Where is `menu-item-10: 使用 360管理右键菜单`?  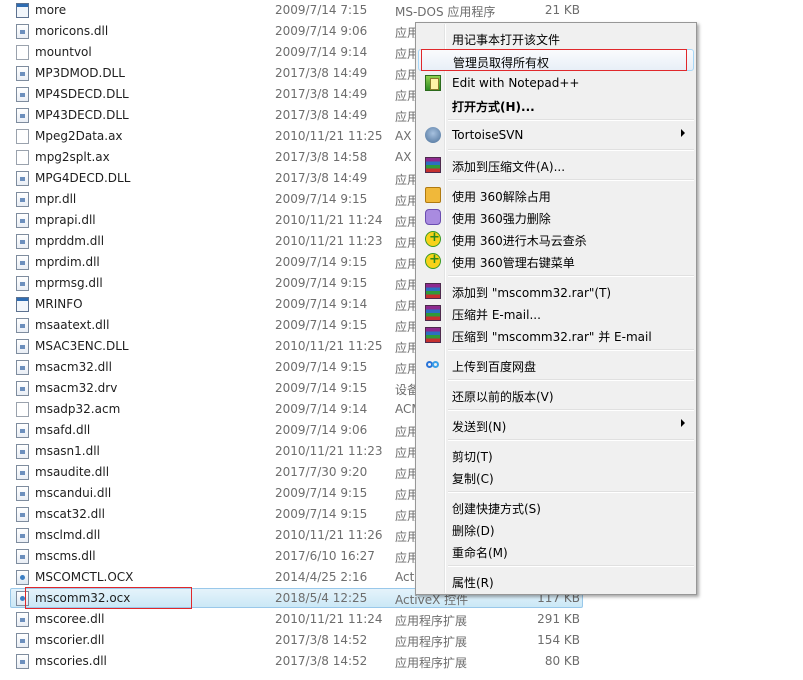 menu-item-10: 使用 360管理右键菜单 is located at coordinates (556, 261).